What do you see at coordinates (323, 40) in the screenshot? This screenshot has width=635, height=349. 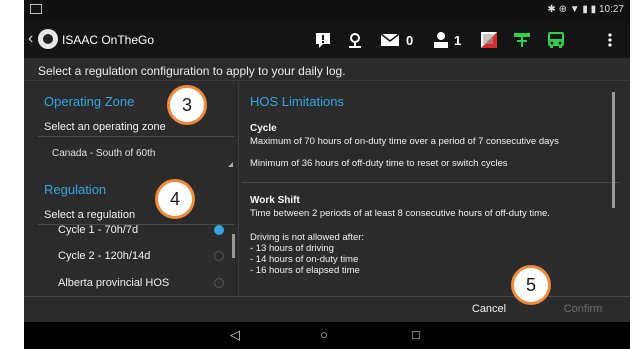 I see `message-alert-icon` at bounding box center [323, 40].